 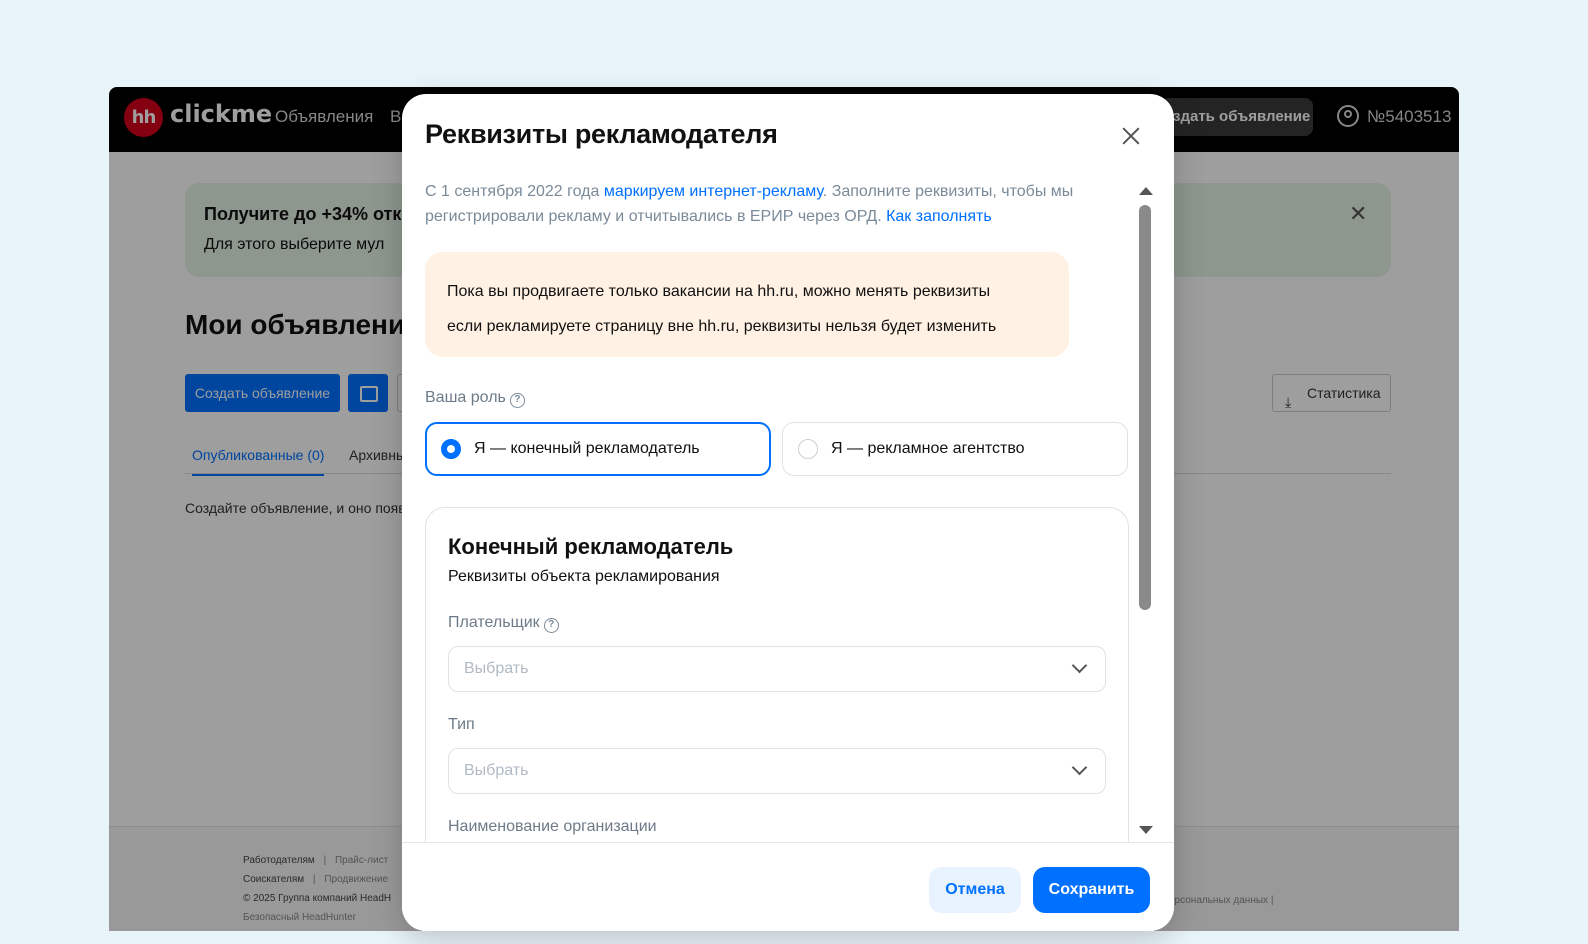 What do you see at coordinates (591, 546) in the screenshot?
I see `card-title: Конечный рекламодатель` at bounding box center [591, 546].